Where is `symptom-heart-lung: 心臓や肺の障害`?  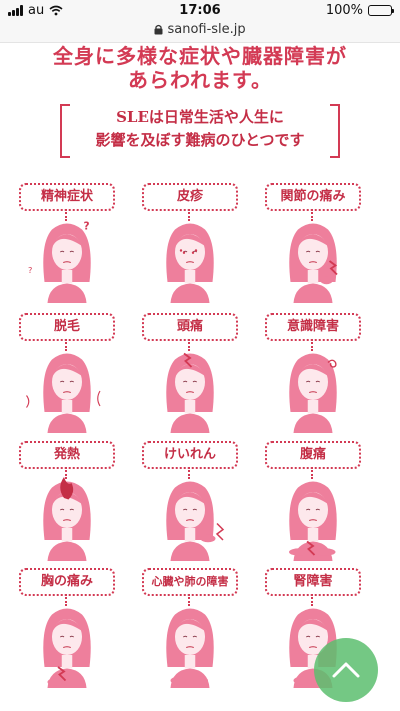 symptom-heart-lung: 心臓や肺の障害 is located at coordinates (190, 628).